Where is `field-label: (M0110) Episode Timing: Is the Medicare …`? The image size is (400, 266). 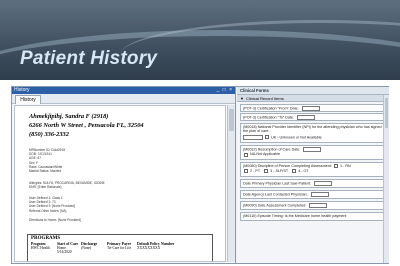 field-label: (M0110) Episode Timing: Is the Medicare … is located at coordinates (295, 216).